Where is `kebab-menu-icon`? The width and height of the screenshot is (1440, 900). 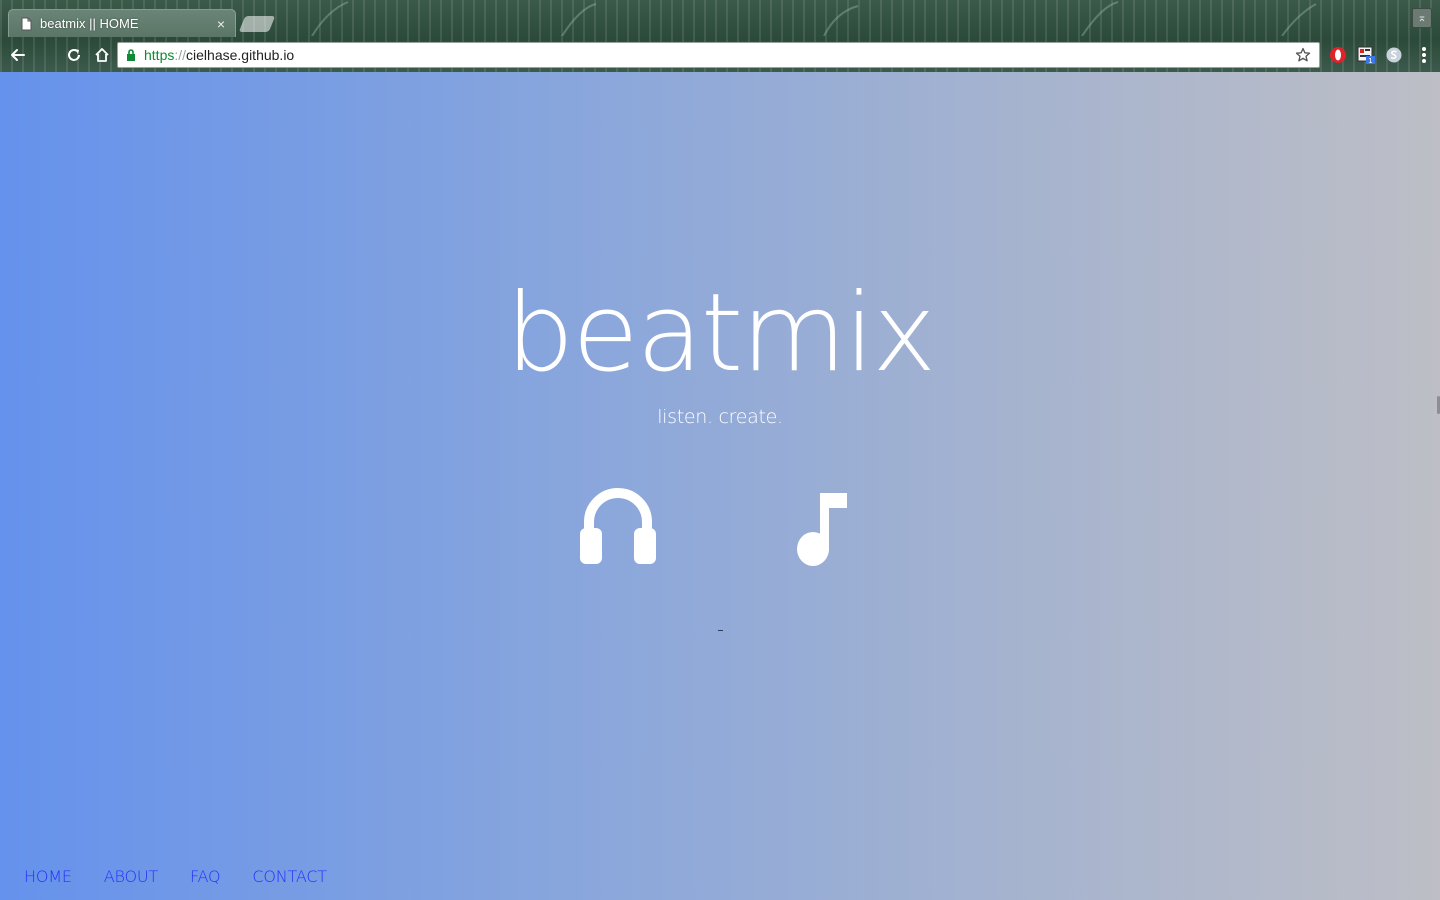
kebab-menu-icon is located at coordinates (1424, 55).